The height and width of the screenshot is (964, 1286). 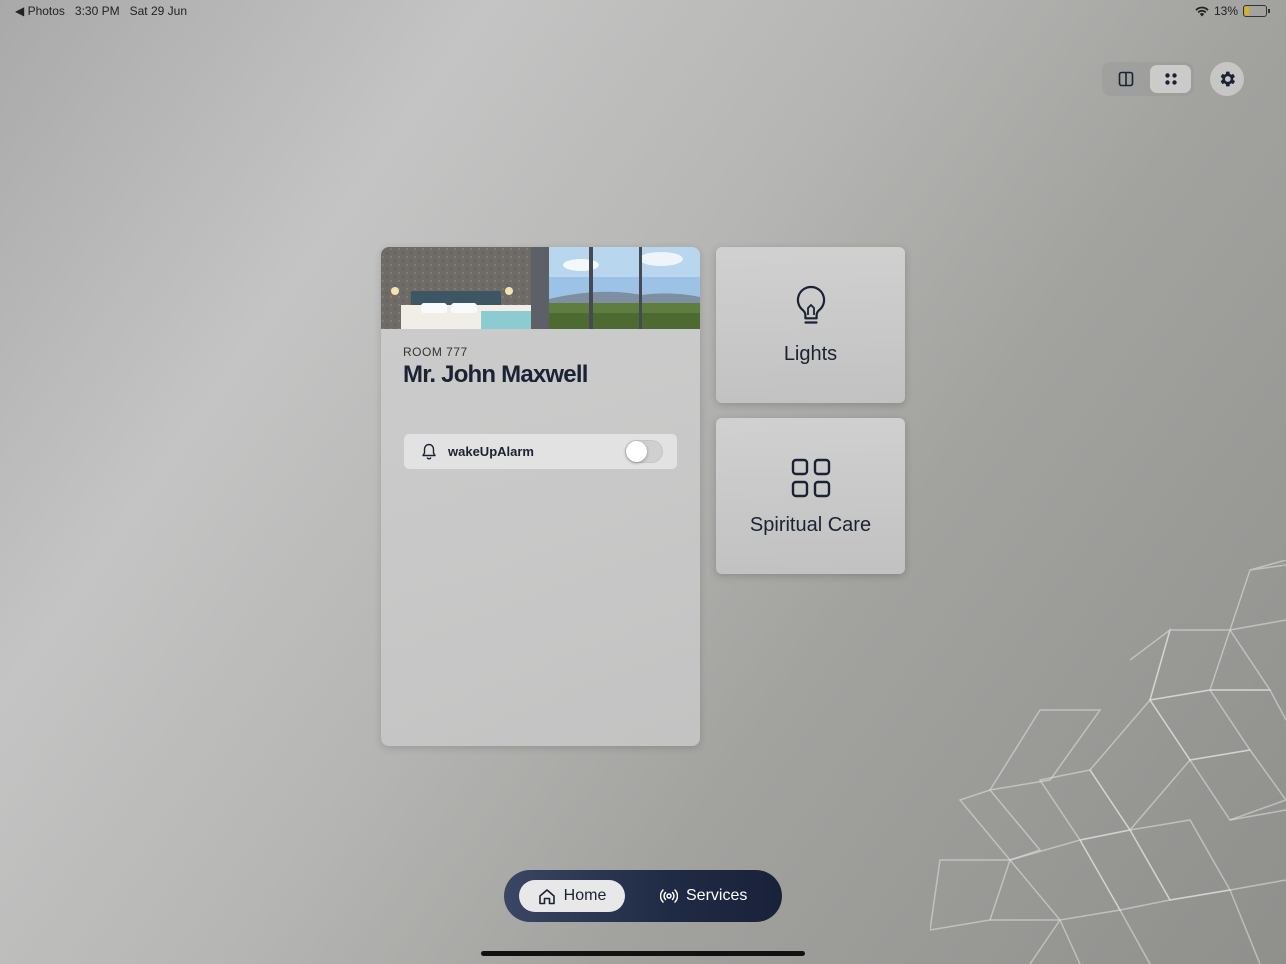 What do you see at coordinates (1255, 11) in the screenshot?
I see `battery-icon` at bounding box center [1255, 11].